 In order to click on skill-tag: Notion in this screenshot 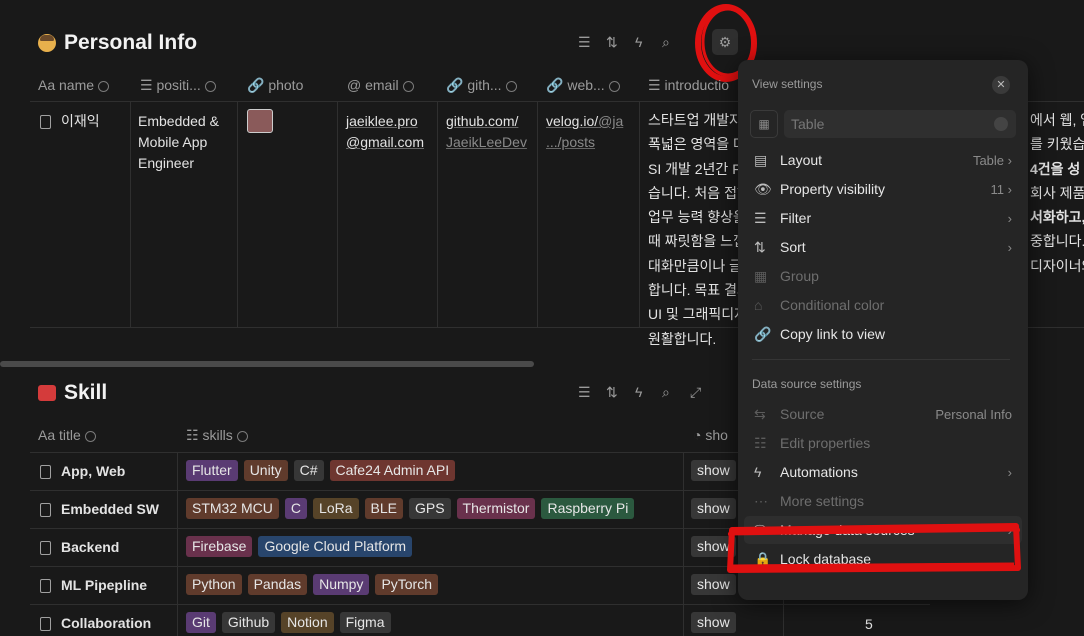, I will do `click(307, 622)`.